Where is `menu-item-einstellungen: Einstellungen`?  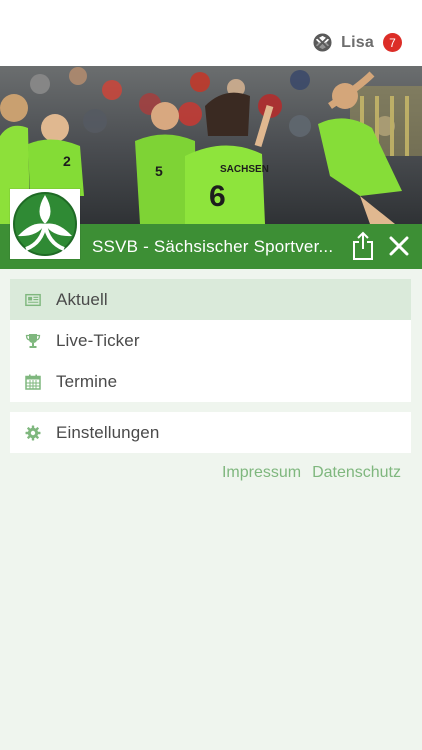
menu-item-einstellungen: Einstellungen is located at coordinates (210, 432).